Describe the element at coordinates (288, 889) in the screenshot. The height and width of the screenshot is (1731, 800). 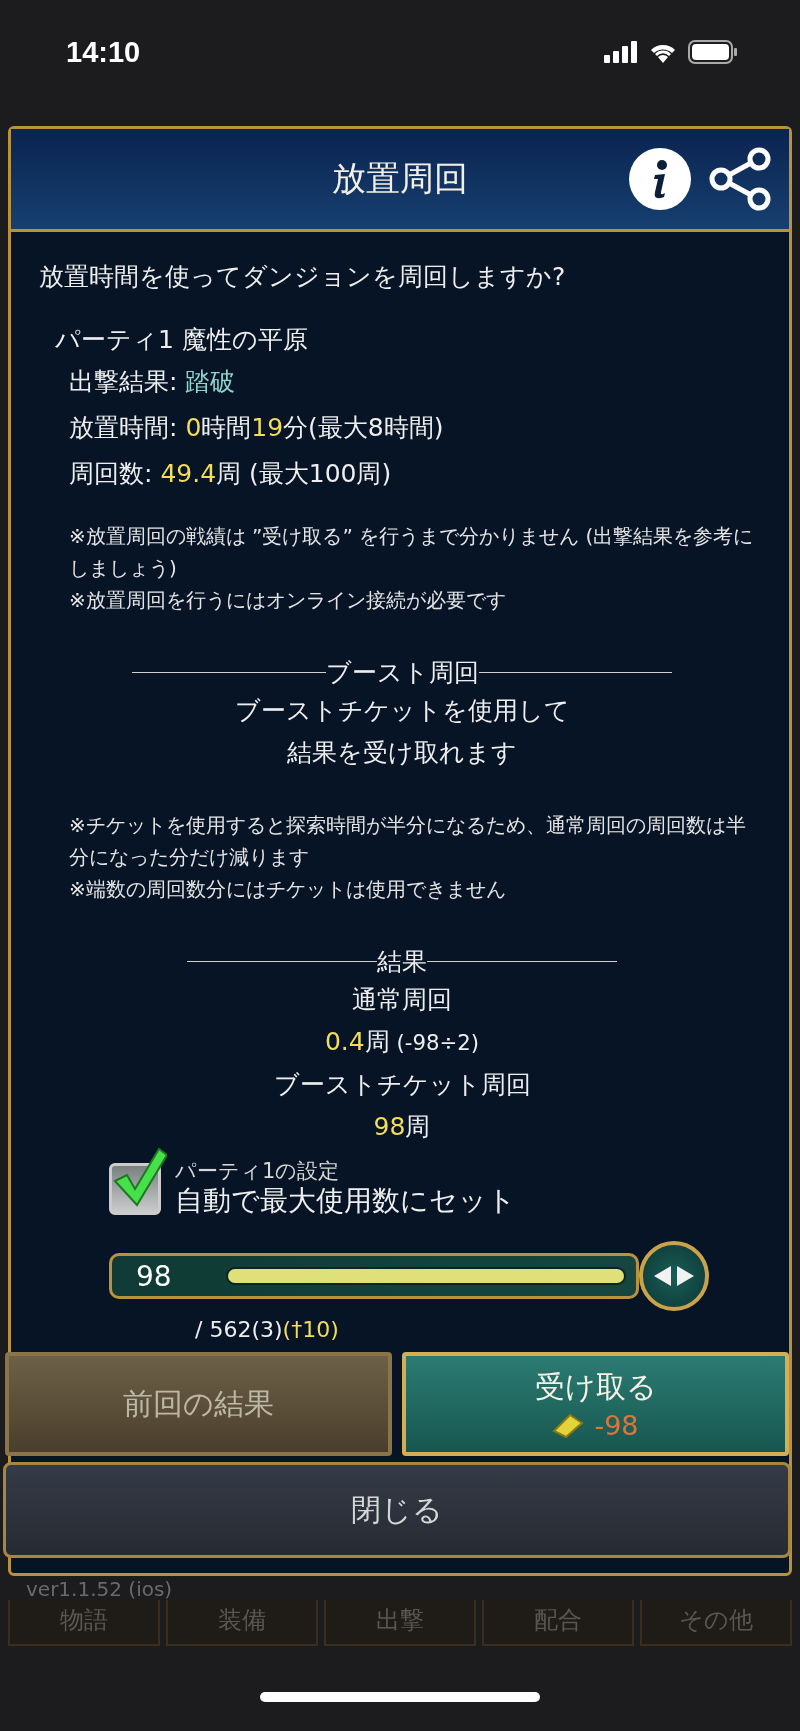
I see `note-text: ※端数の周回数分にはチケットは使用できません` at that location.